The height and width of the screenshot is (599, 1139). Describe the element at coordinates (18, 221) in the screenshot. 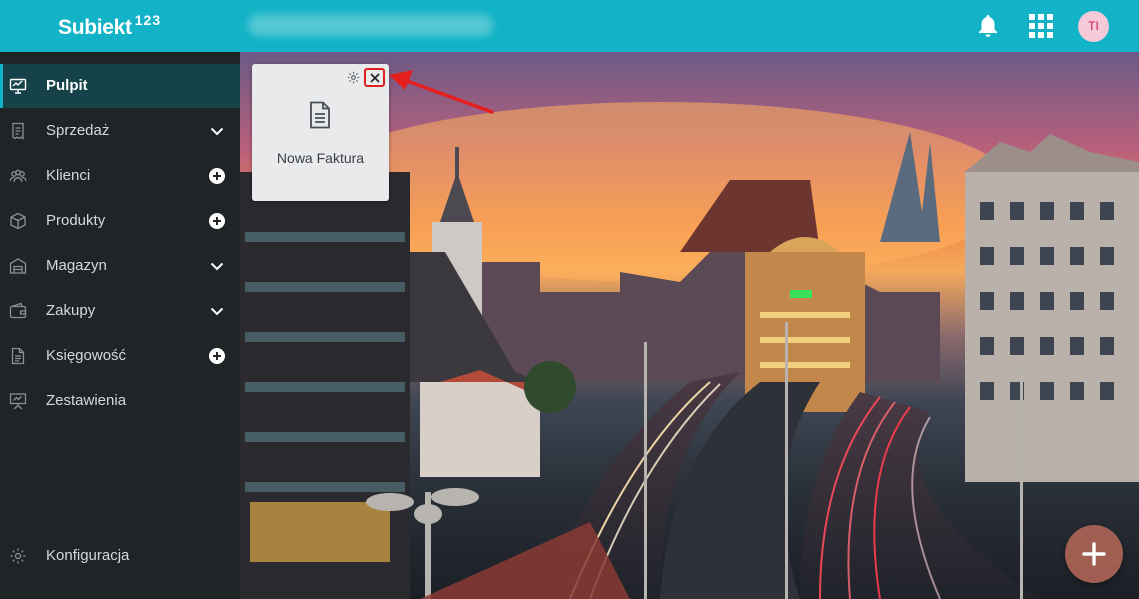

I see `box-icon` at that location.